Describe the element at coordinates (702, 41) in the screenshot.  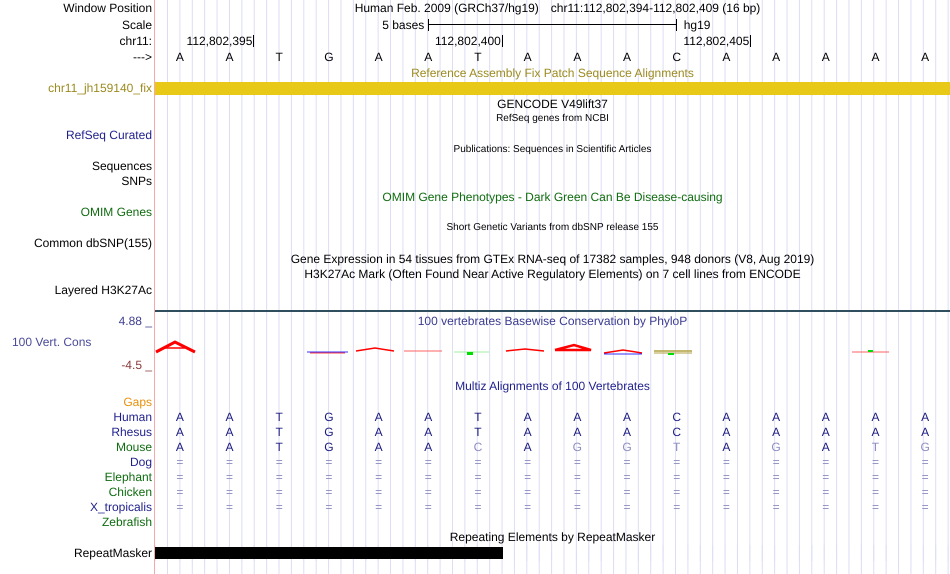
I see `coordinate-label: 112,802,405` at that location.